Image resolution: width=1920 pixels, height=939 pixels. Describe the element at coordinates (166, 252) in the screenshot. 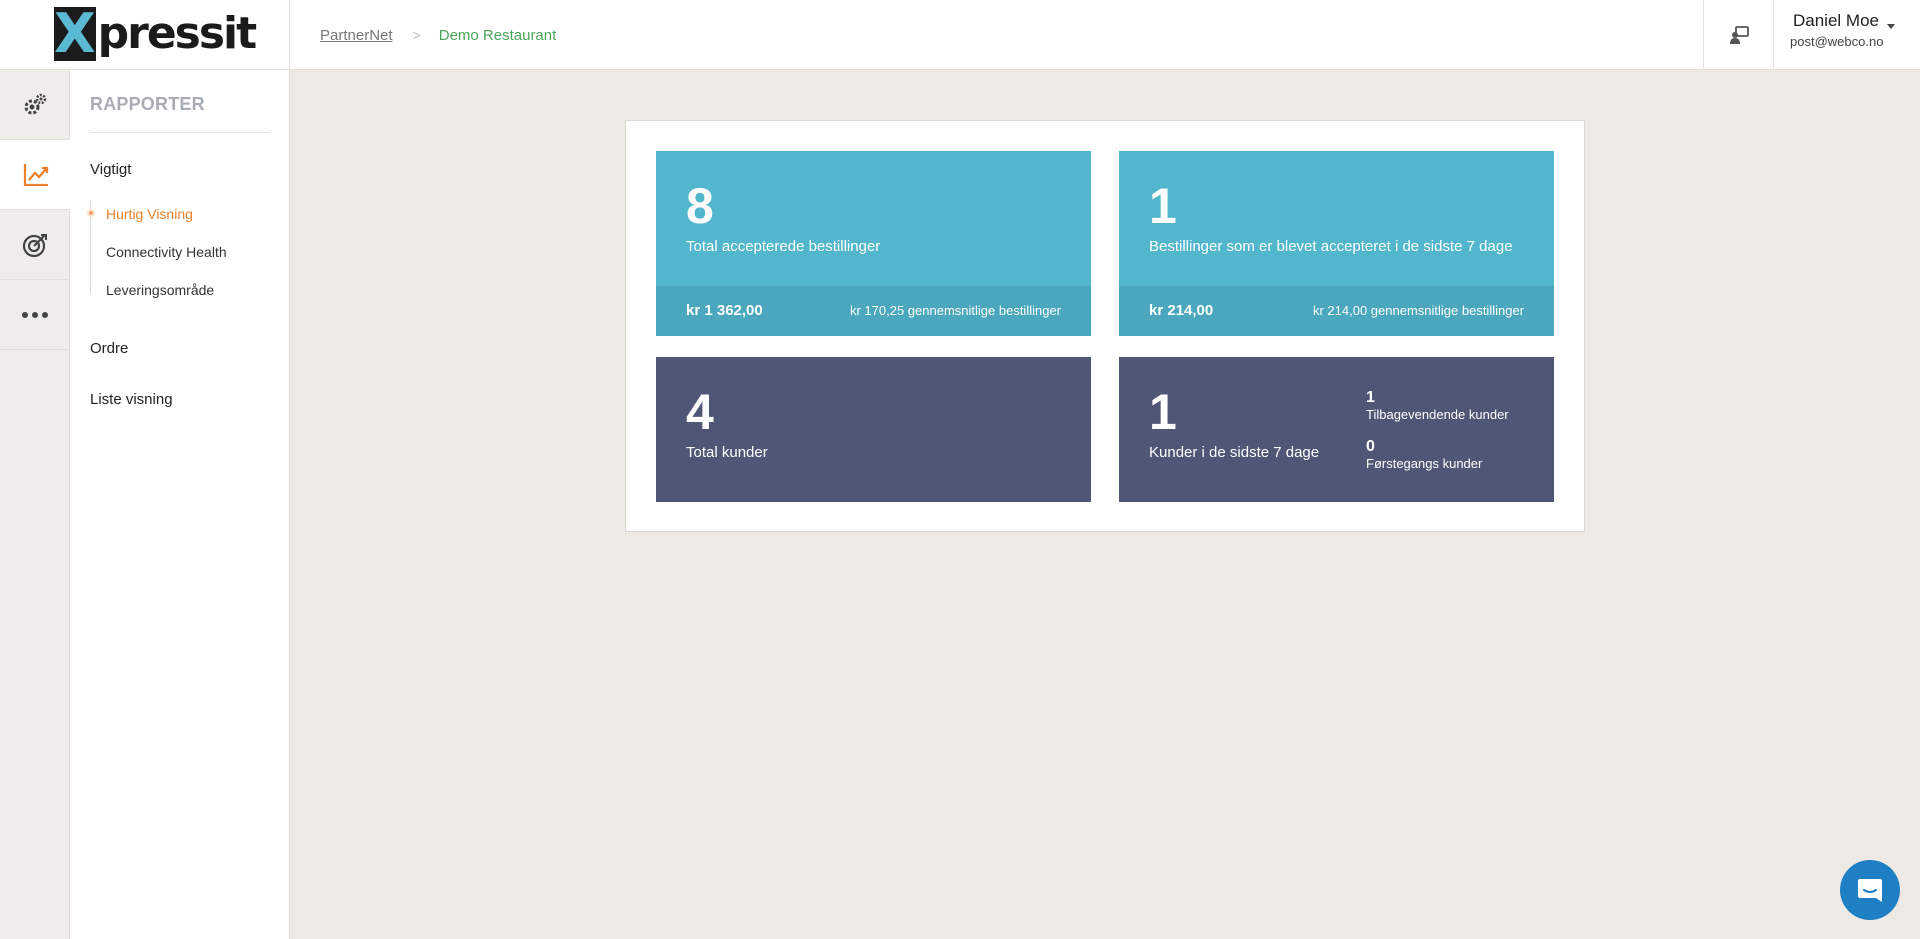

I see `subnav-item-connectivity-health: Connectivity Health` at that location.